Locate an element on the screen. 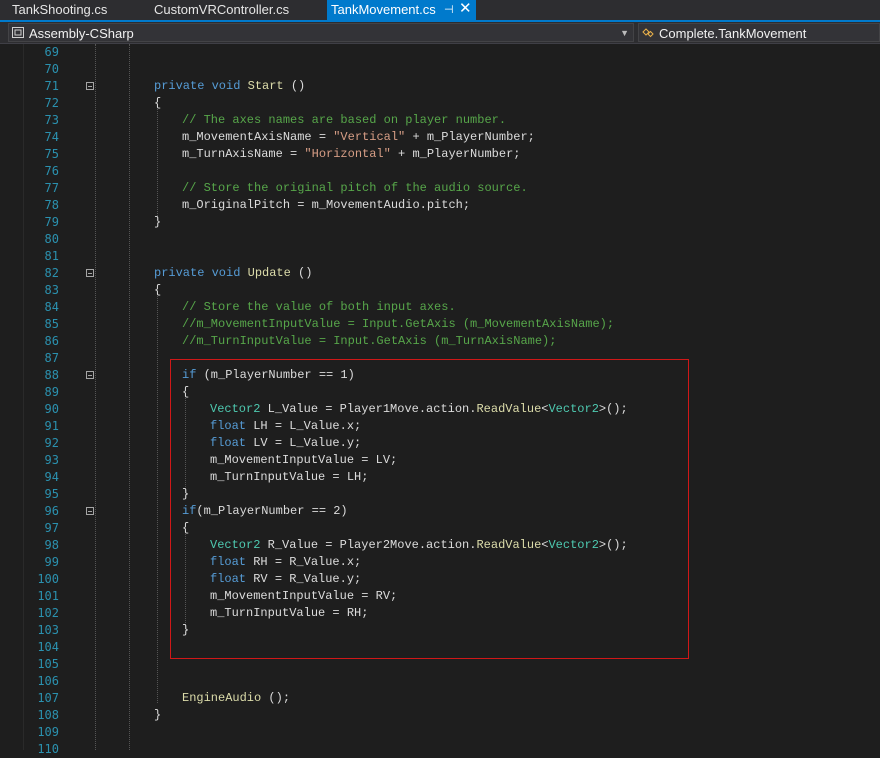 Image resolution: width=880 pixels, height=758 pixels. code-line: 106 is located at coordinates (440, 681).